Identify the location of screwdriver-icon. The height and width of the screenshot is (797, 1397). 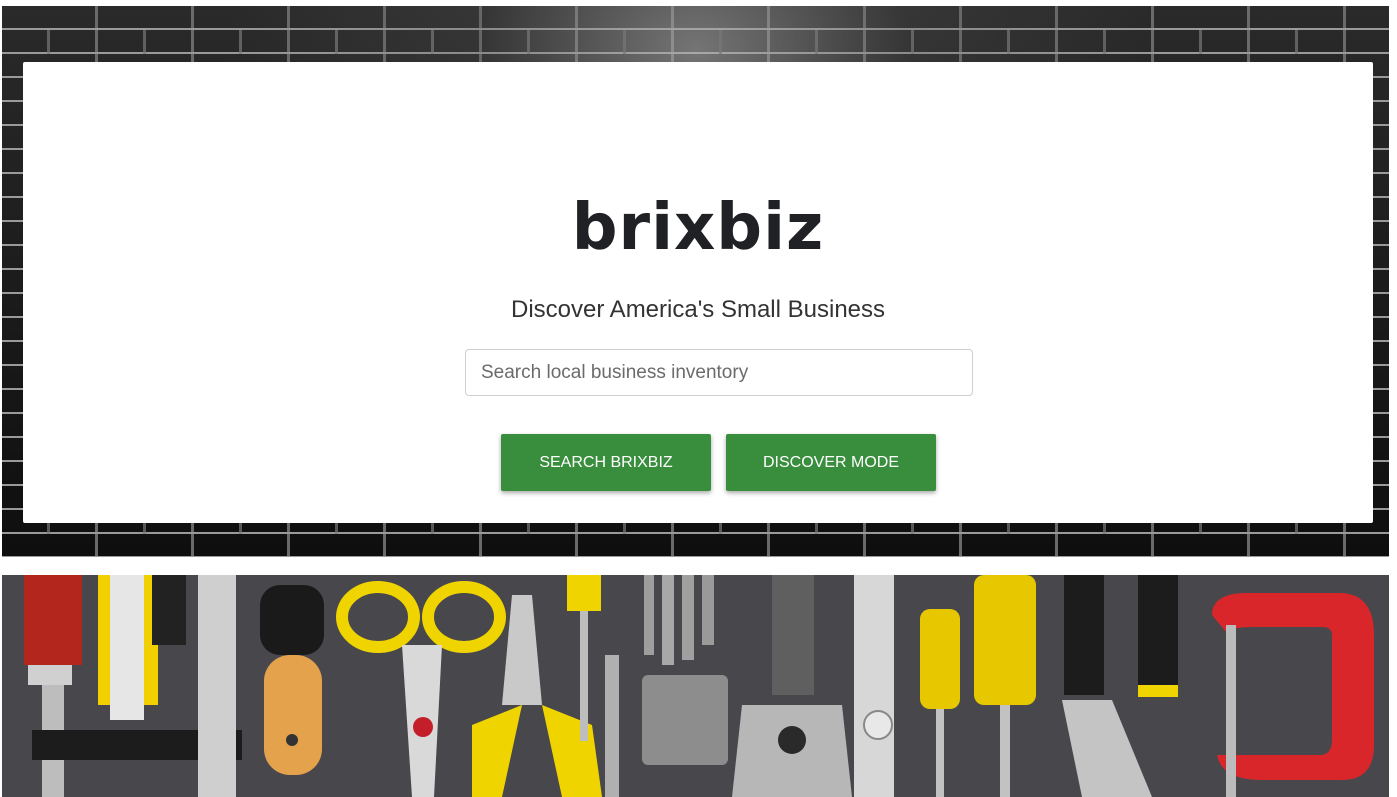
(292, 680).